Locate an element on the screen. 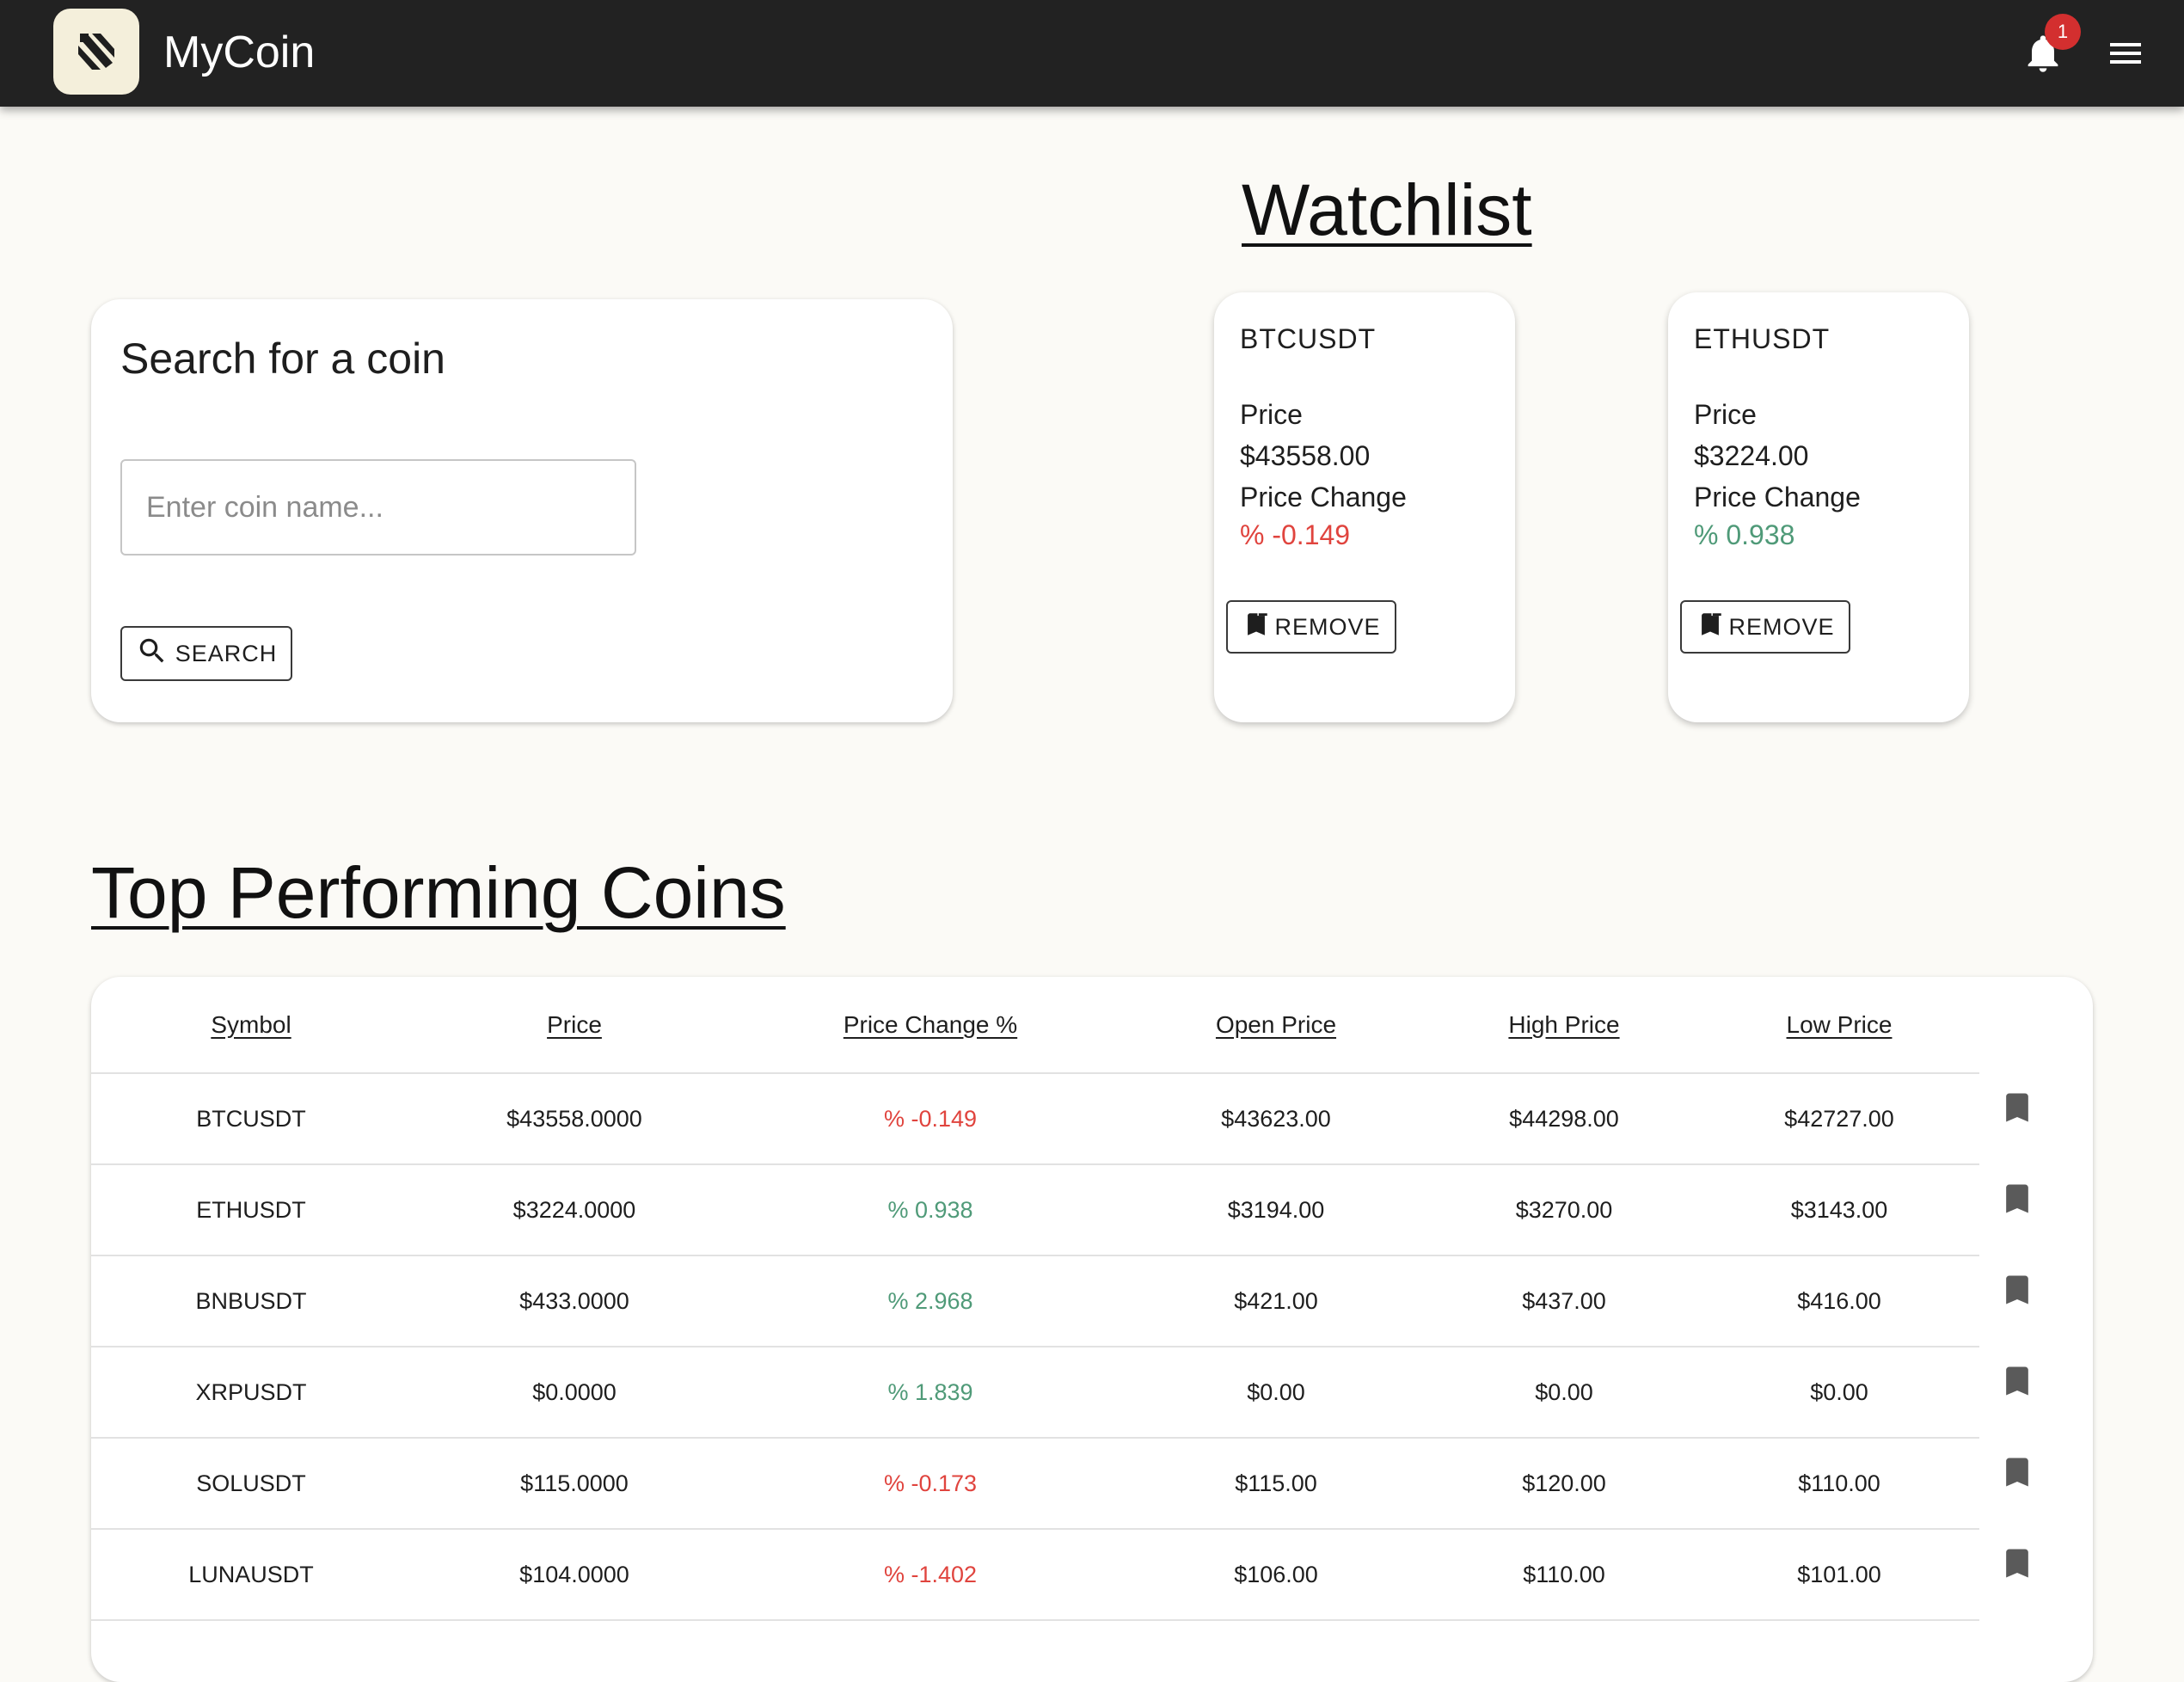 This screenshot has width=2184, height=1682. cell-price-change: % -0.173 is located at coordinates (931, 1484).